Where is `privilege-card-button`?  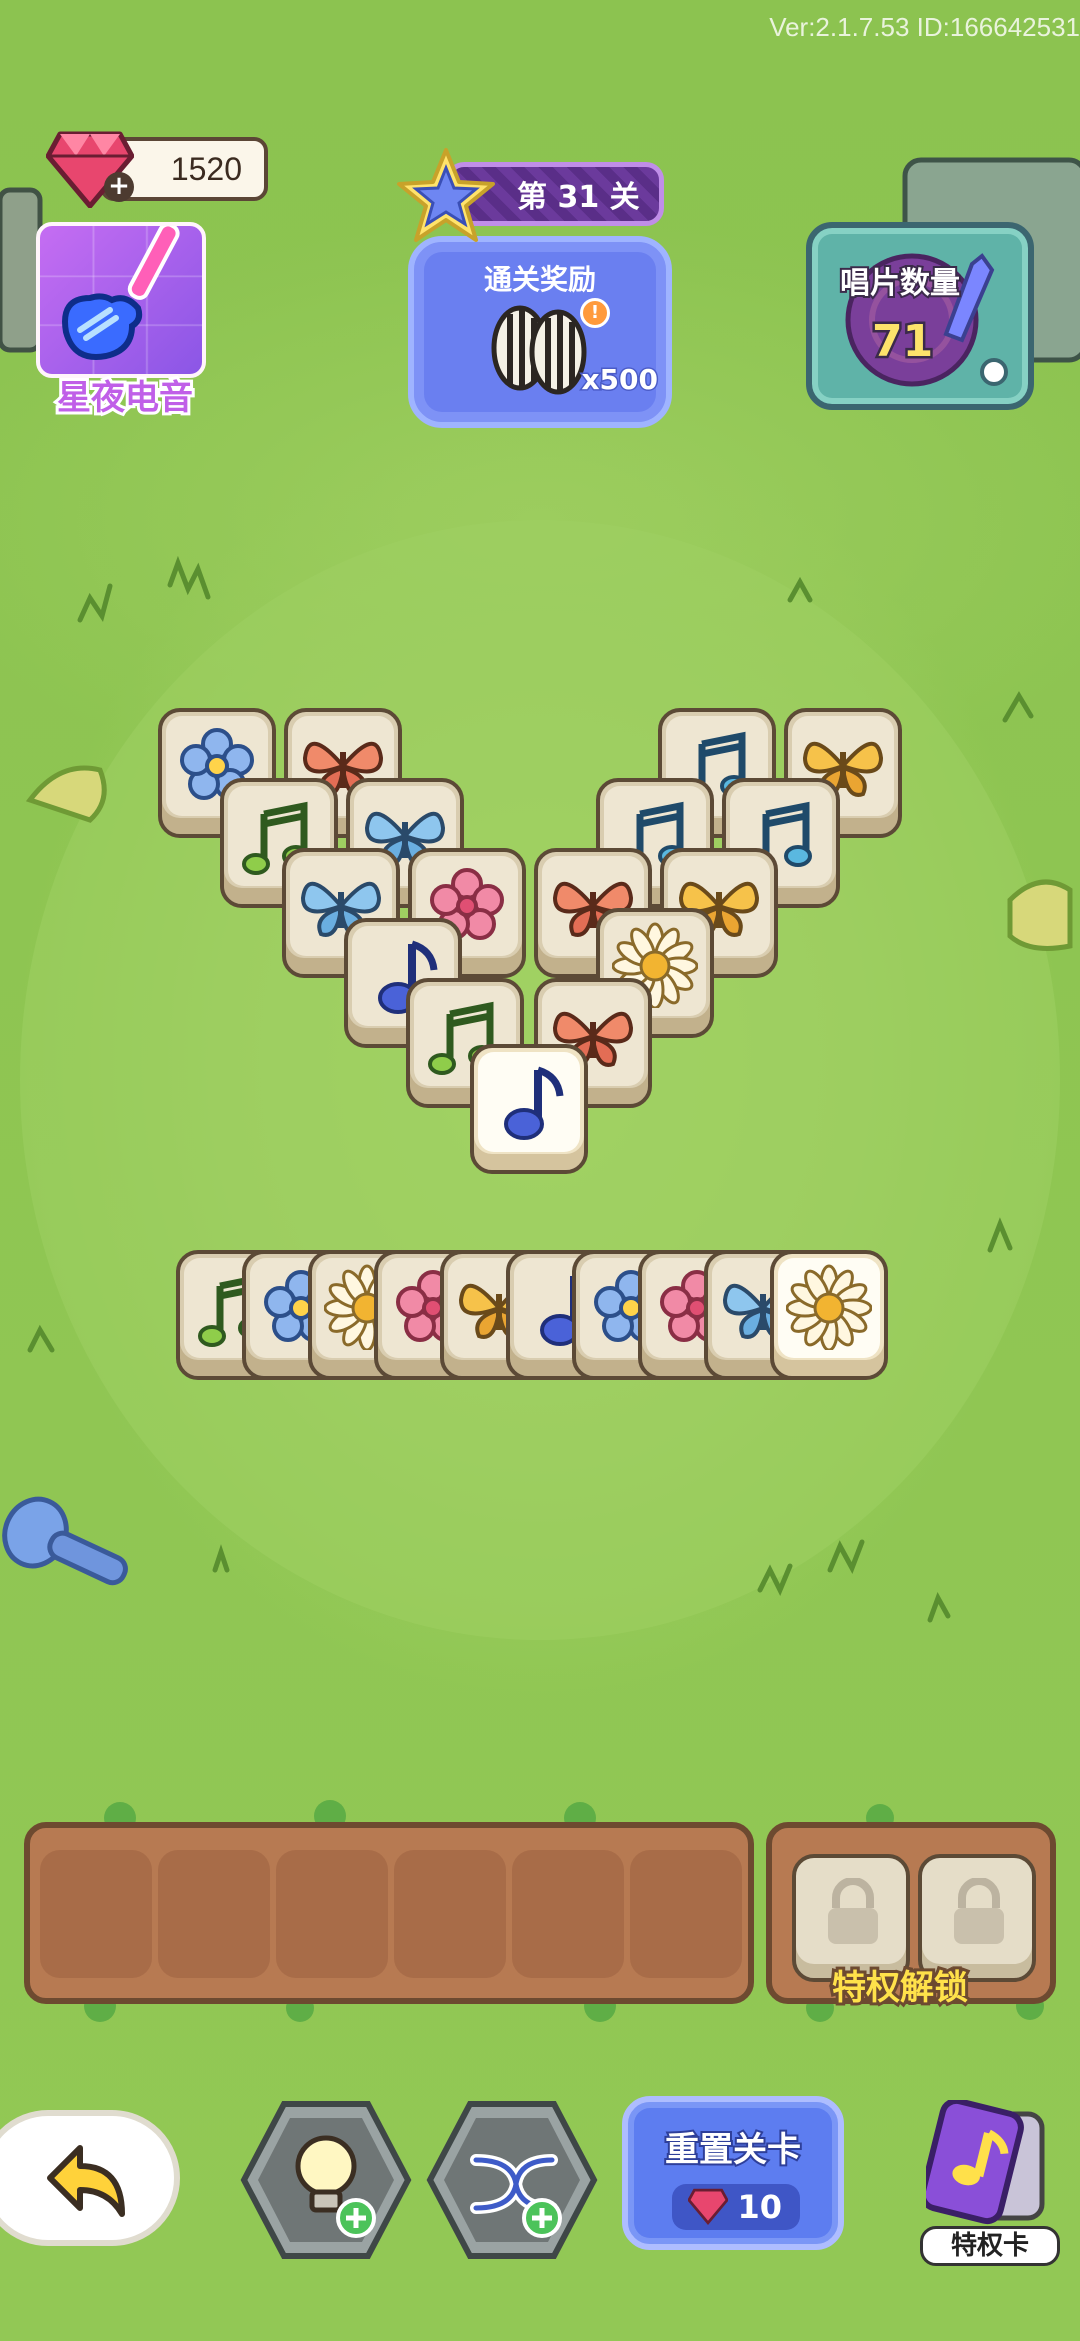
privilege-card-button is located at coordinates (986, 2165).